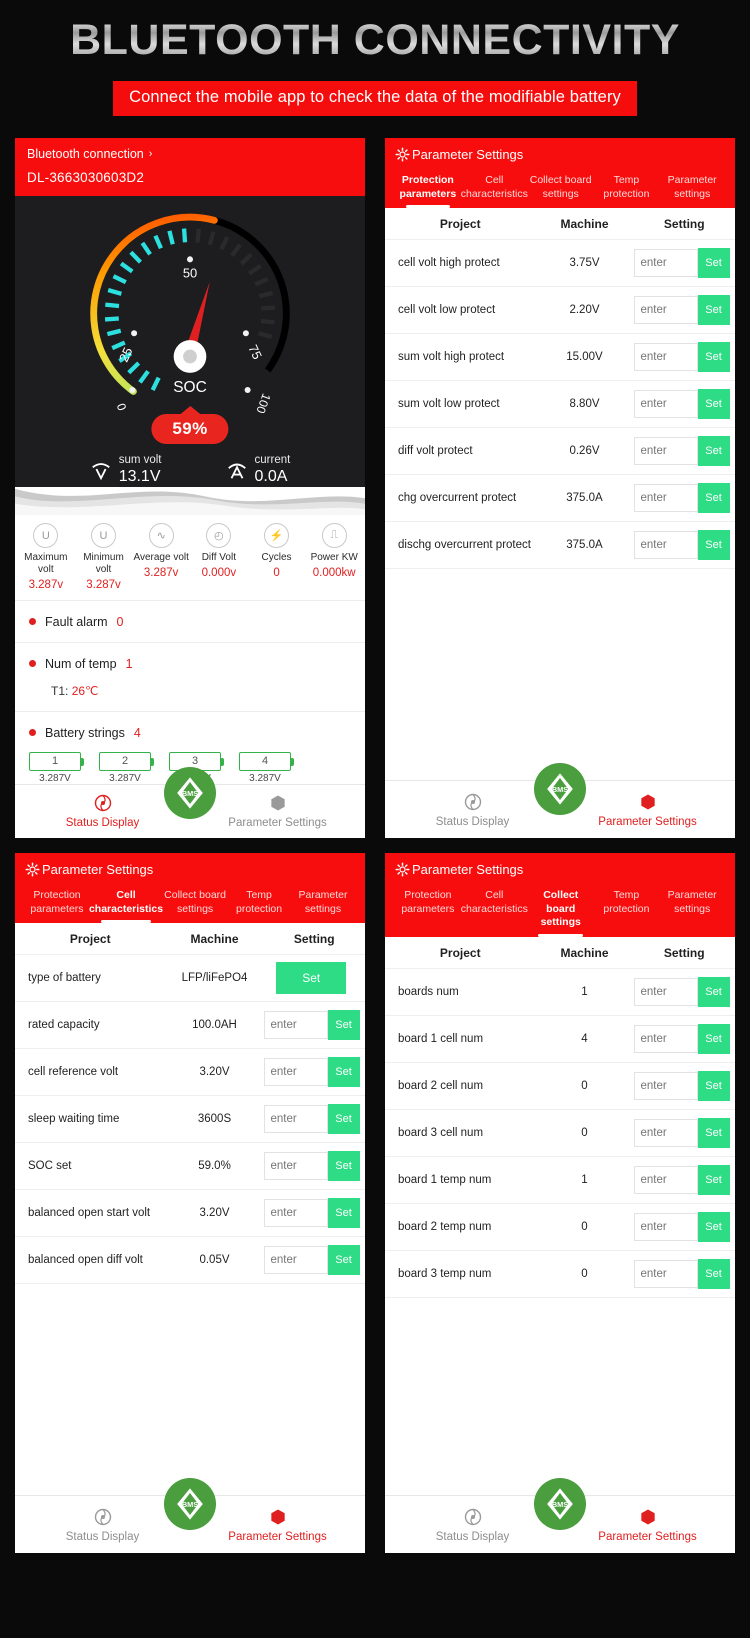  I want to click on gauge-tick-0: 0, so click(122, 406).